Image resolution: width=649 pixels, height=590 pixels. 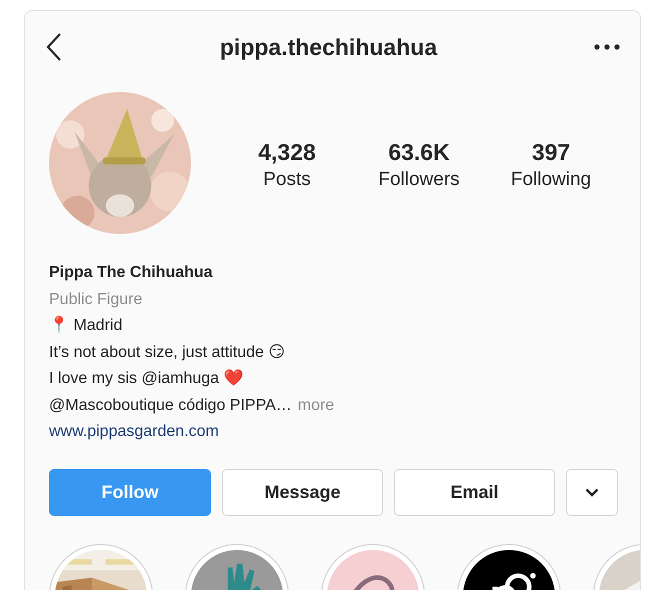 I want to click on action-button: Message, so click(x=302, y=492).